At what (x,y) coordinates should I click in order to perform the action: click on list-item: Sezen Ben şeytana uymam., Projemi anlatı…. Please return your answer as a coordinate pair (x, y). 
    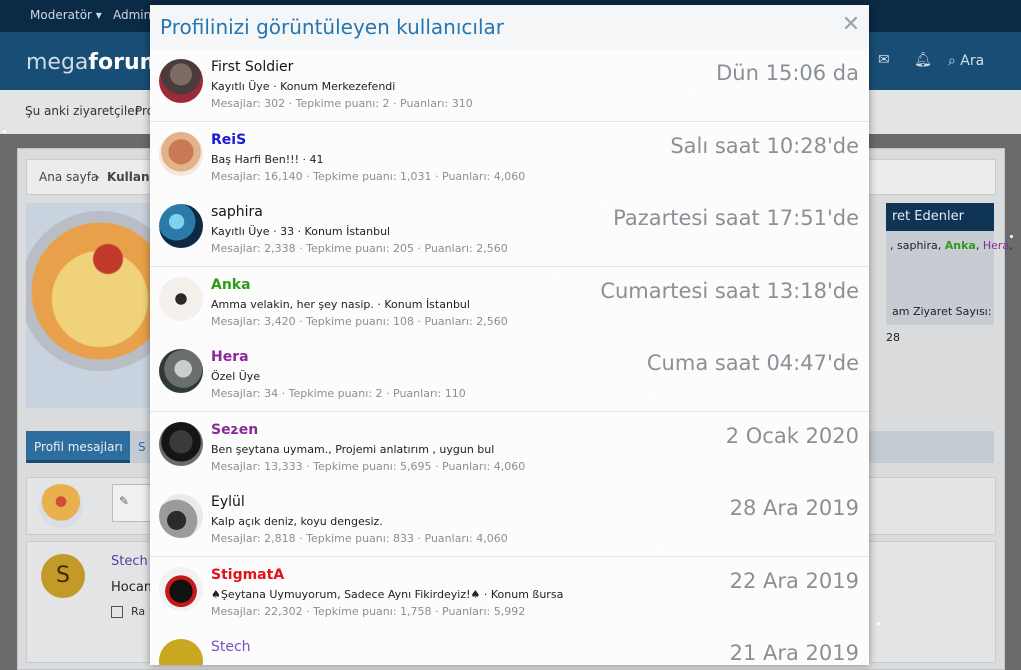
    Looking at the image, I should click on (509, 448).